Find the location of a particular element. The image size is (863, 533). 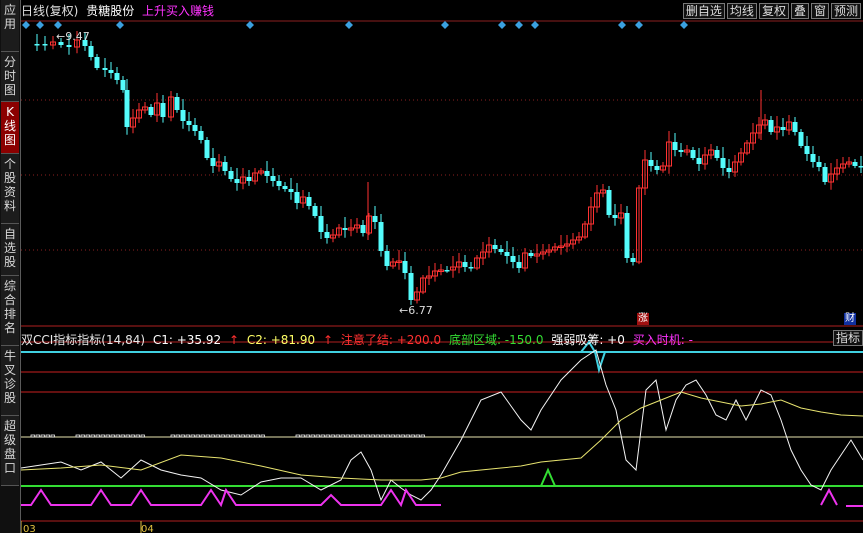

up-arrow-icon: ↑ is located at coordinates (328, 340).